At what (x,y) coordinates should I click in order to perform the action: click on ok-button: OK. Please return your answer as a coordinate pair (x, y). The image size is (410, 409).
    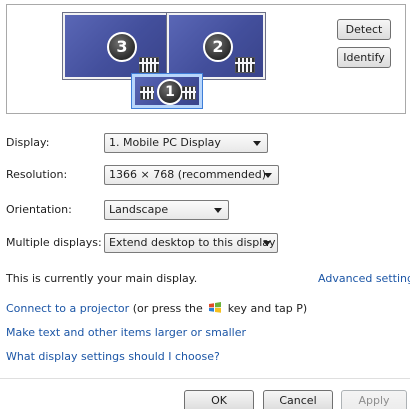
    Looking at the image, I should click on (219, 399).